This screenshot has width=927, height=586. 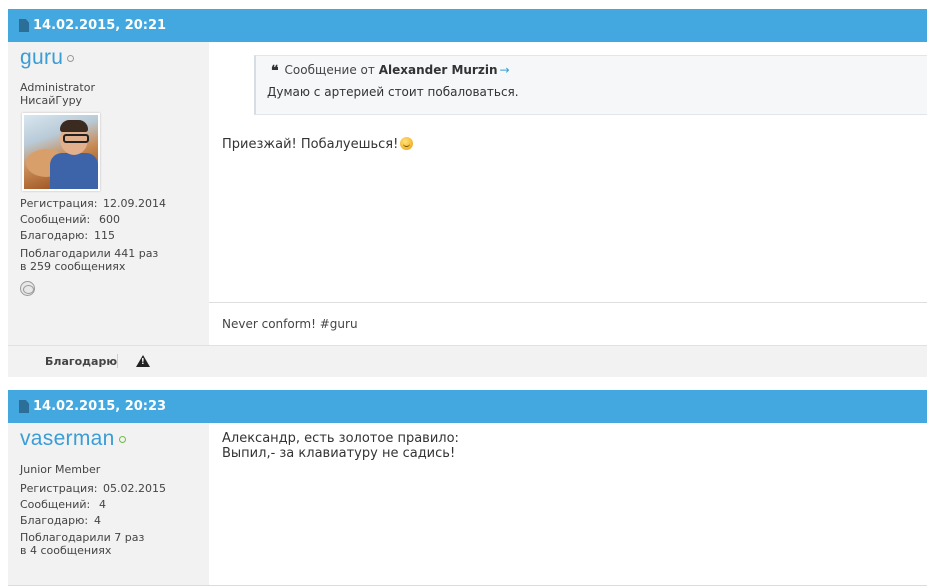 What do you see at coordinates (89, 253) in the screenshot?
I see `thanked-count: Поблагодарили 441 раз` at bounding box center [89, 253].